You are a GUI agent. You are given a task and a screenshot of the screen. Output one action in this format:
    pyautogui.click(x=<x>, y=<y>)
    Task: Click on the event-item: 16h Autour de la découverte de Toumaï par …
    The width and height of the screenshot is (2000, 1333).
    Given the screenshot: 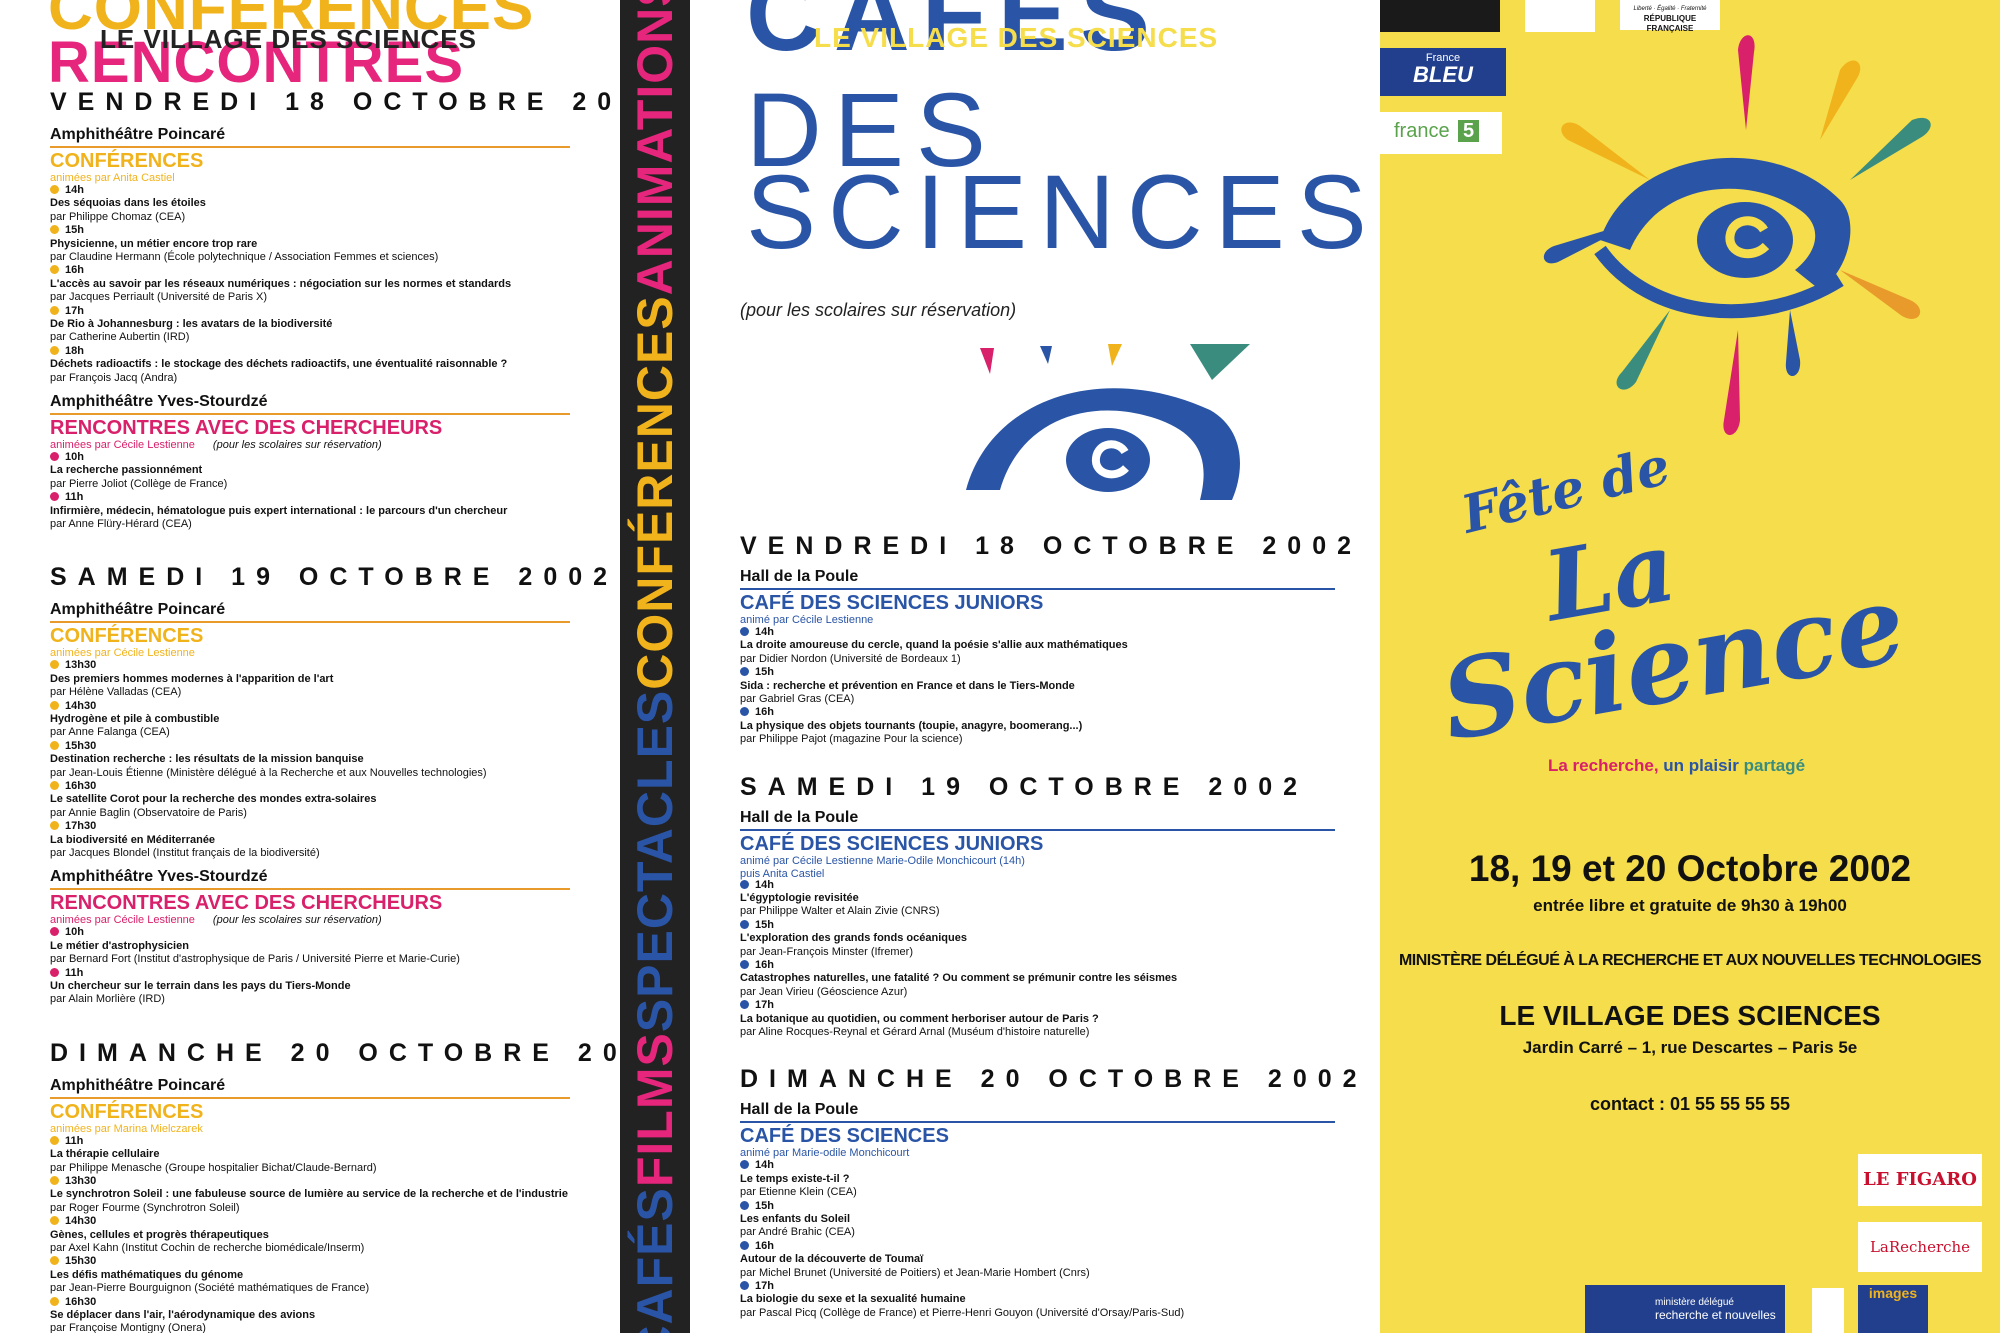 What is the action you would take?
    pyautogui.click(x=1040, y=1260)
    